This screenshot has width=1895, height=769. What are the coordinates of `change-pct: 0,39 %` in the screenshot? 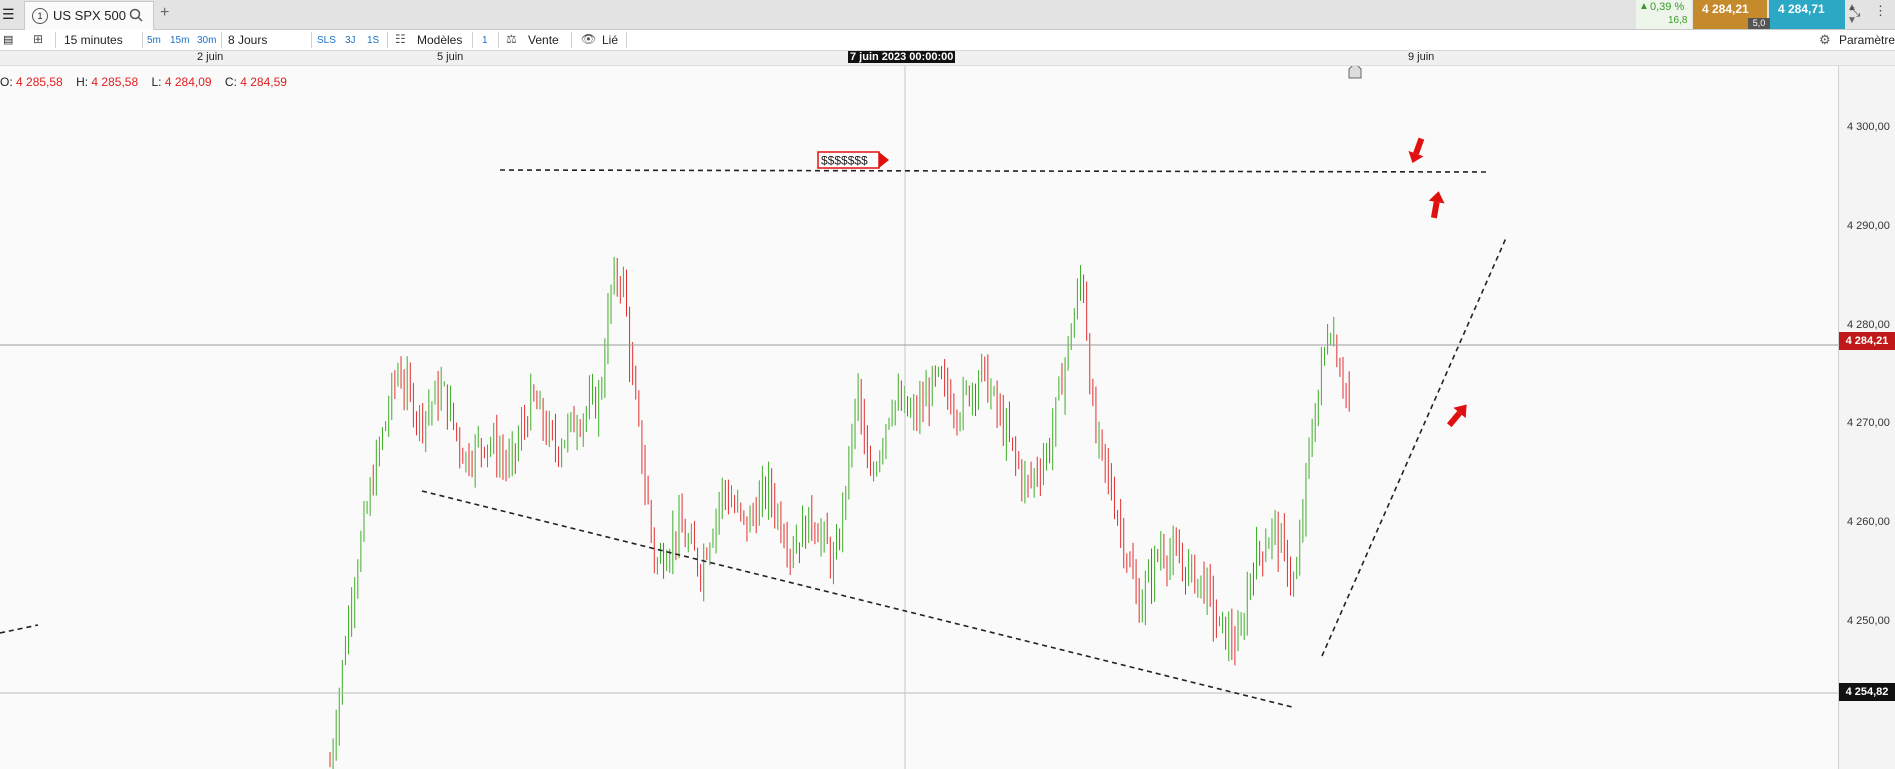 It's located at (1667, 7).